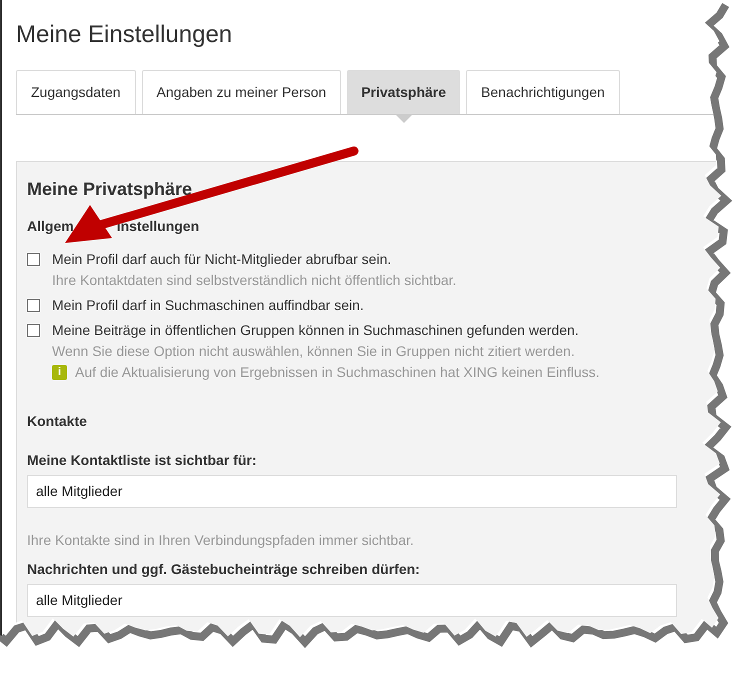 The height and width of the screenshot is (676, 750). Describe the element at coordinates (110, 189) in the screenshot. I see `panel-title: Meine Privatsphäre` at that location.